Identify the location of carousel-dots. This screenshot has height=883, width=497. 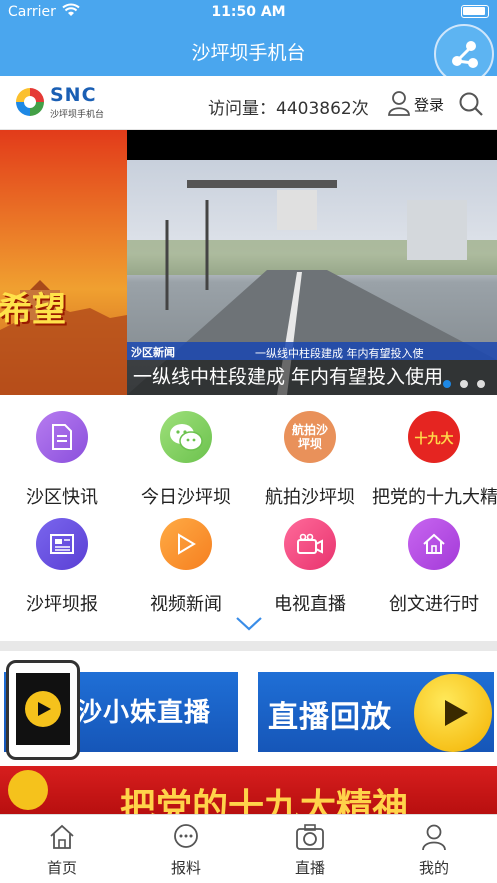
(470, 384).